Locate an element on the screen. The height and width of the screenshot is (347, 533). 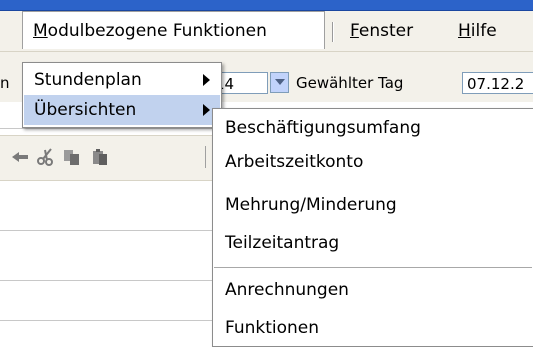
selected-day-label: Gewählter Tag is located at coordinates (350, 83).